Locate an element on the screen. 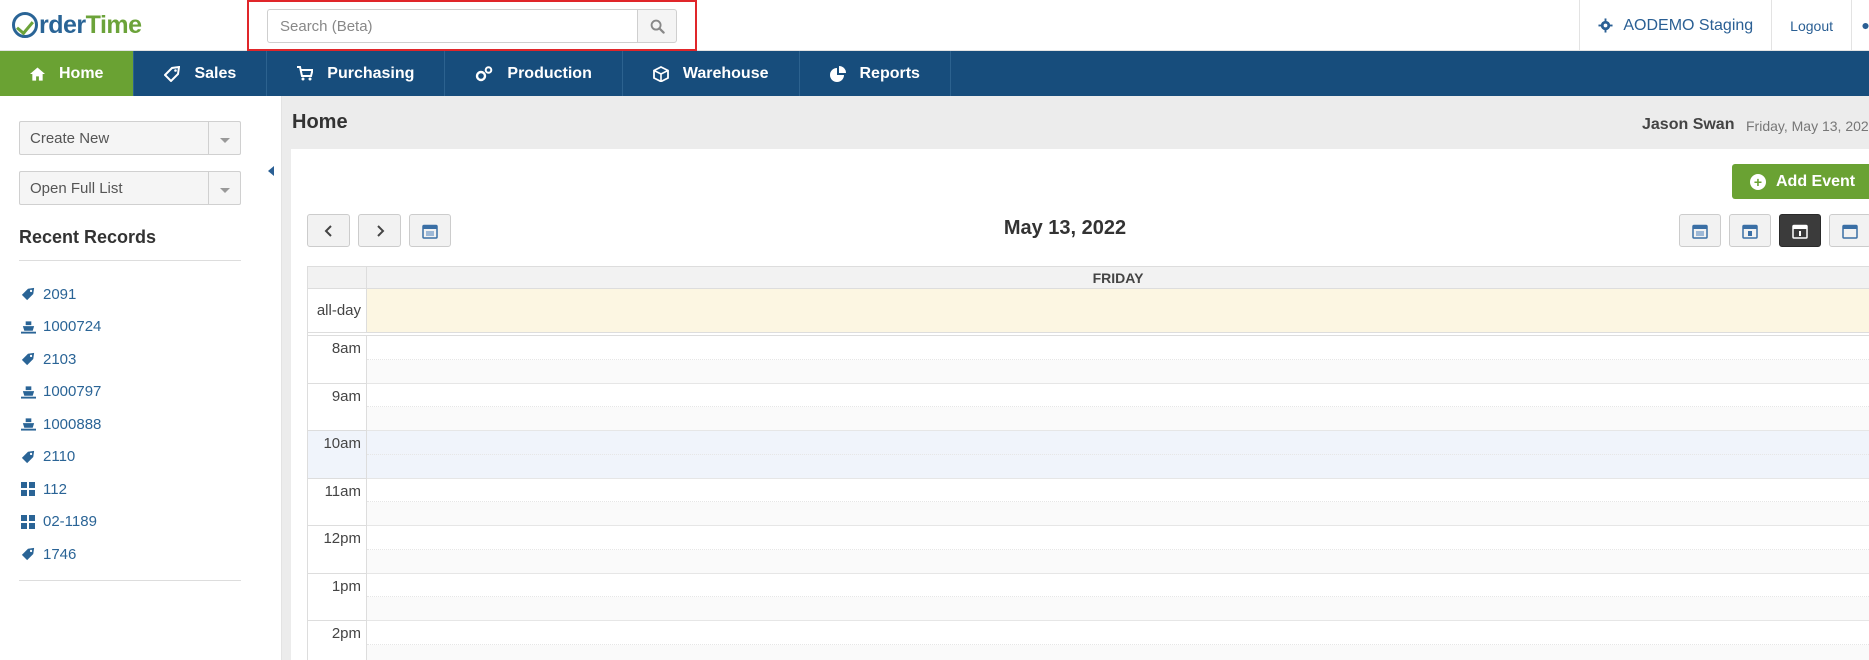 The image size is (1869, 660). logout-label: Logout is located at coordinates (1811, 25).